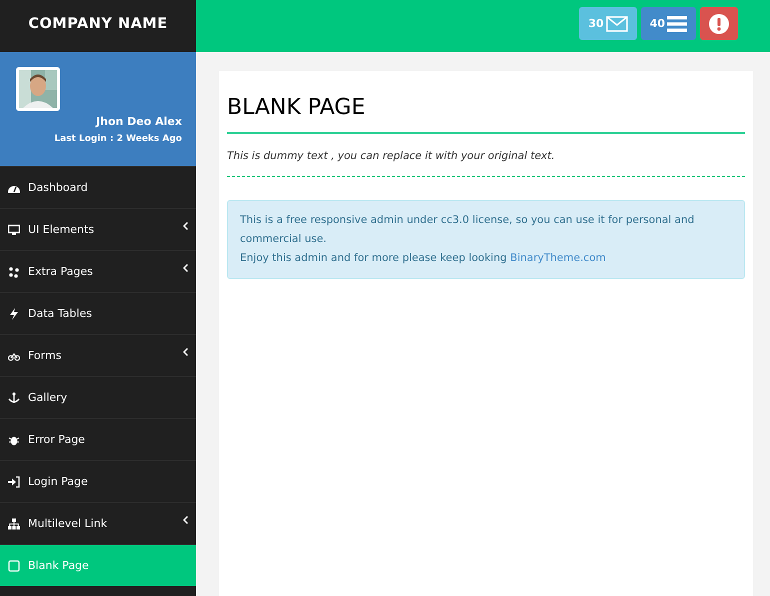 This screenshot has width=770, height=596. Describe the element at coordinates (98, 24) in the screenshot. I see `company-name: COMPANY NAME` at that location.